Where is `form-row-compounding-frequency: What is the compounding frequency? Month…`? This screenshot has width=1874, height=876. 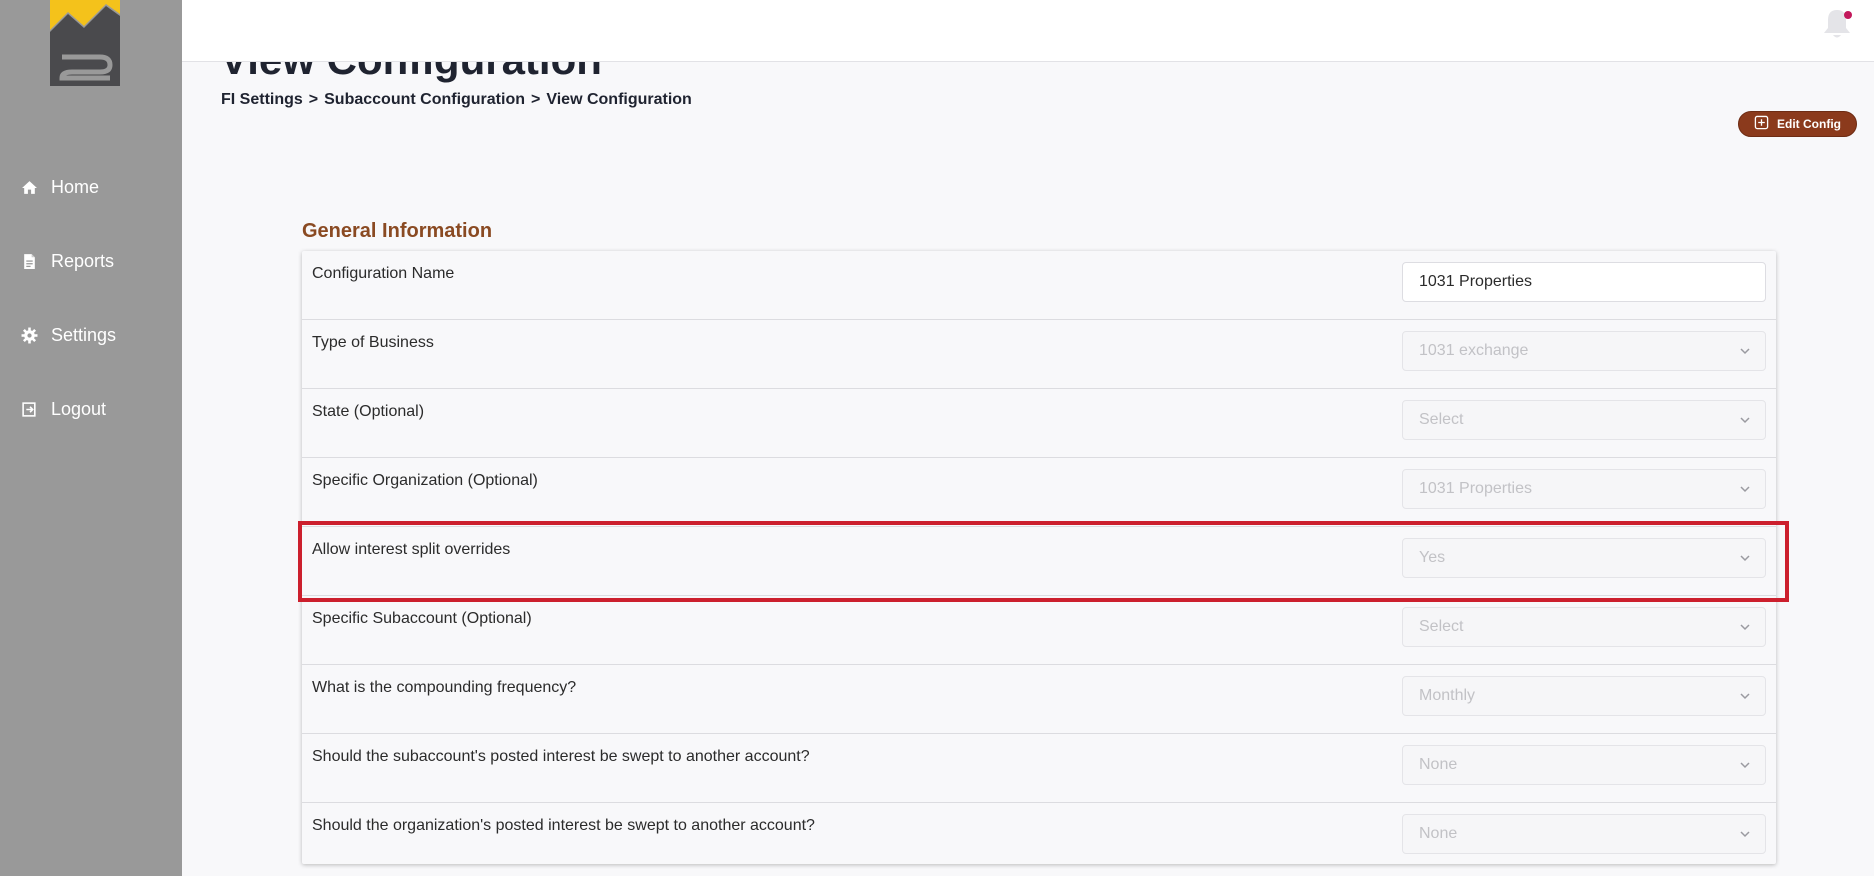 form-row-compounding-frequency: What is the compounding frequency? Month… is located at coordinates (1039, 699).